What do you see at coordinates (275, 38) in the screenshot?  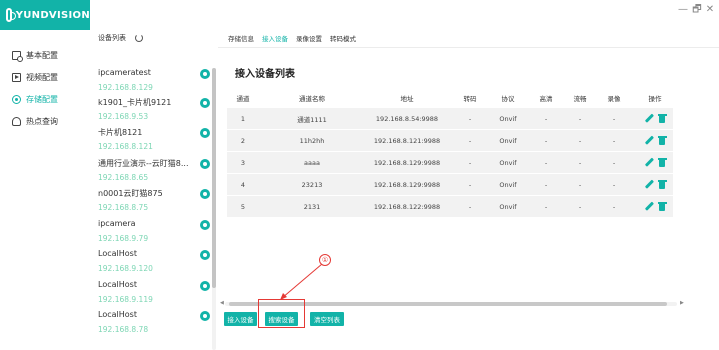 I see `tab-access-device: 接入设备` at bounding box center [275, 38].